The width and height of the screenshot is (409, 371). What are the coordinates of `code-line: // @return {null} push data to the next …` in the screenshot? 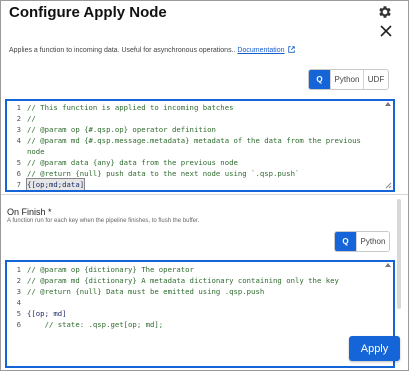 It's located at (163, 173).